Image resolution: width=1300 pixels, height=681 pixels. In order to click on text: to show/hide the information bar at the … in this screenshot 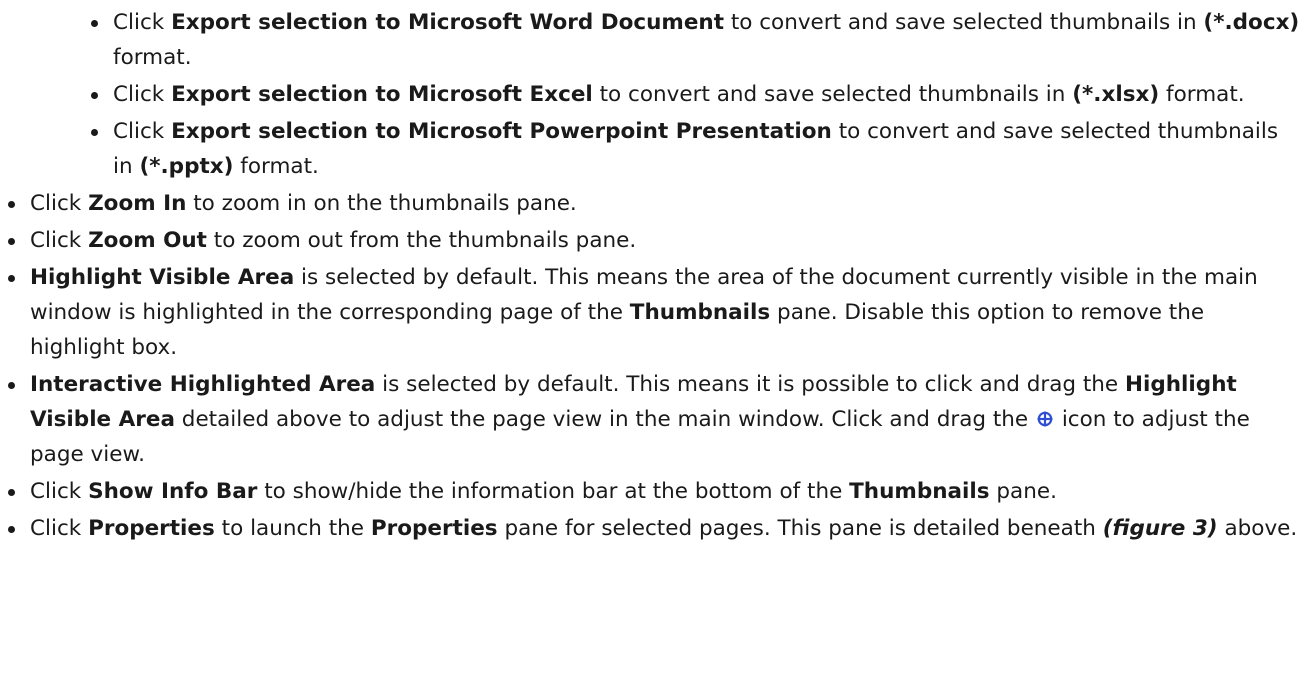, I will do `click(553, 491)`.